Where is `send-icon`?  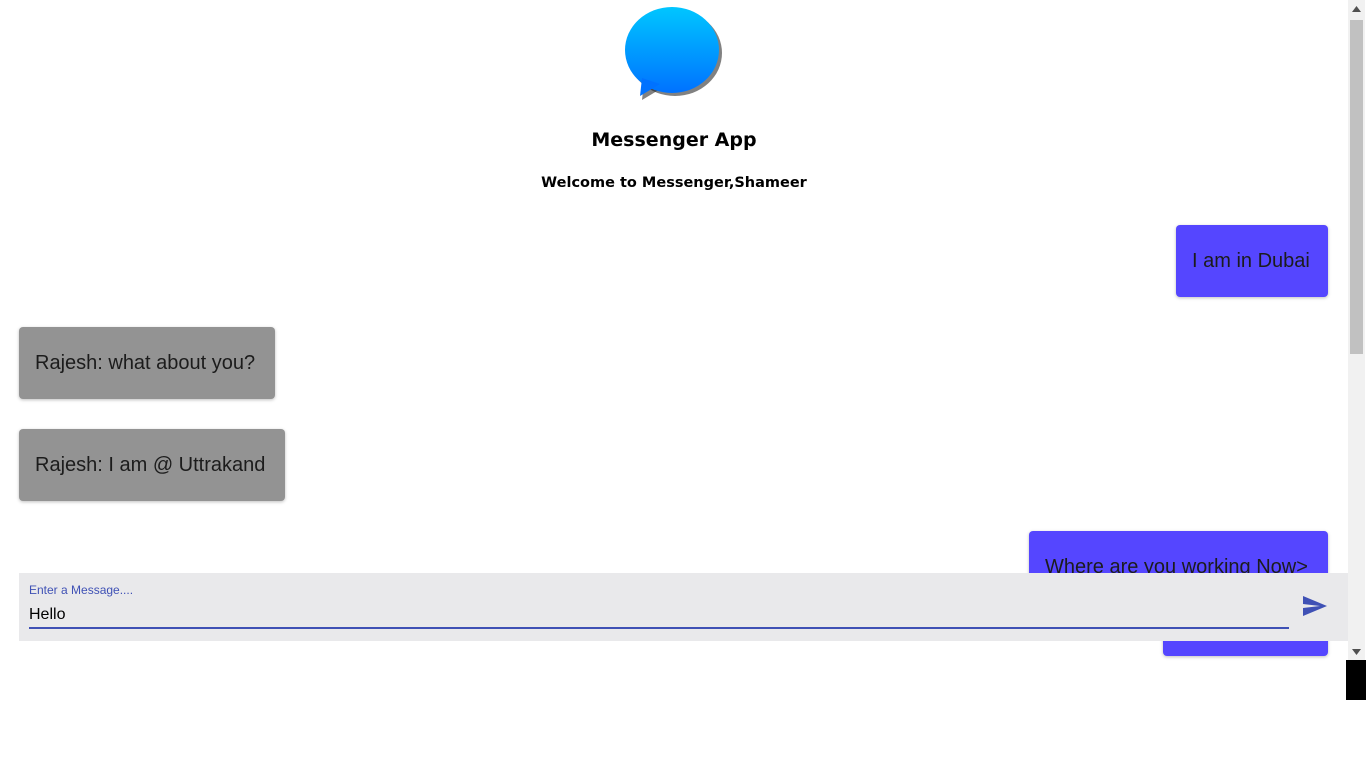 send-icon is located at coordinates (1315, 608).